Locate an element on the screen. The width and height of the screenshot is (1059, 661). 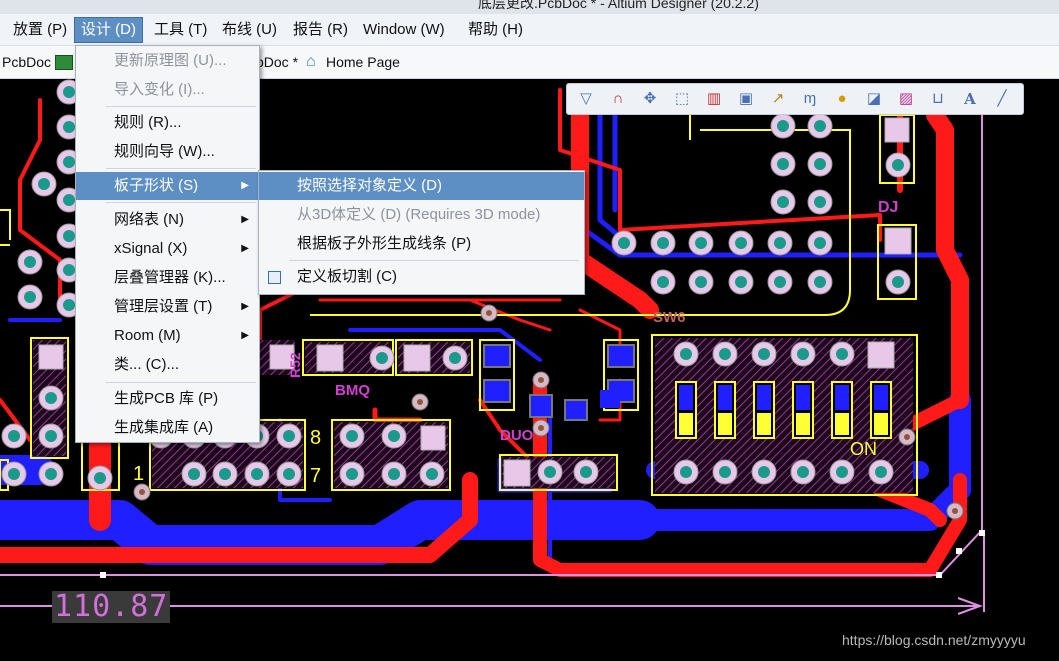
menu-reports: 报告 (R) is located at coordinates (320, 30).